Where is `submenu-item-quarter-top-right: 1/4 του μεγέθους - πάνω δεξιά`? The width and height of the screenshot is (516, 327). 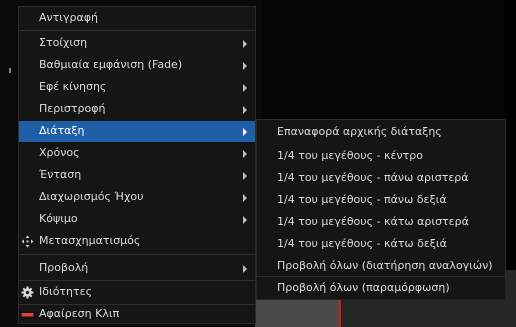 submenu-item-quarter-top-right: 1/4 του μεγέθους - πάνω δεξιά is located at coordinates (381, 200).